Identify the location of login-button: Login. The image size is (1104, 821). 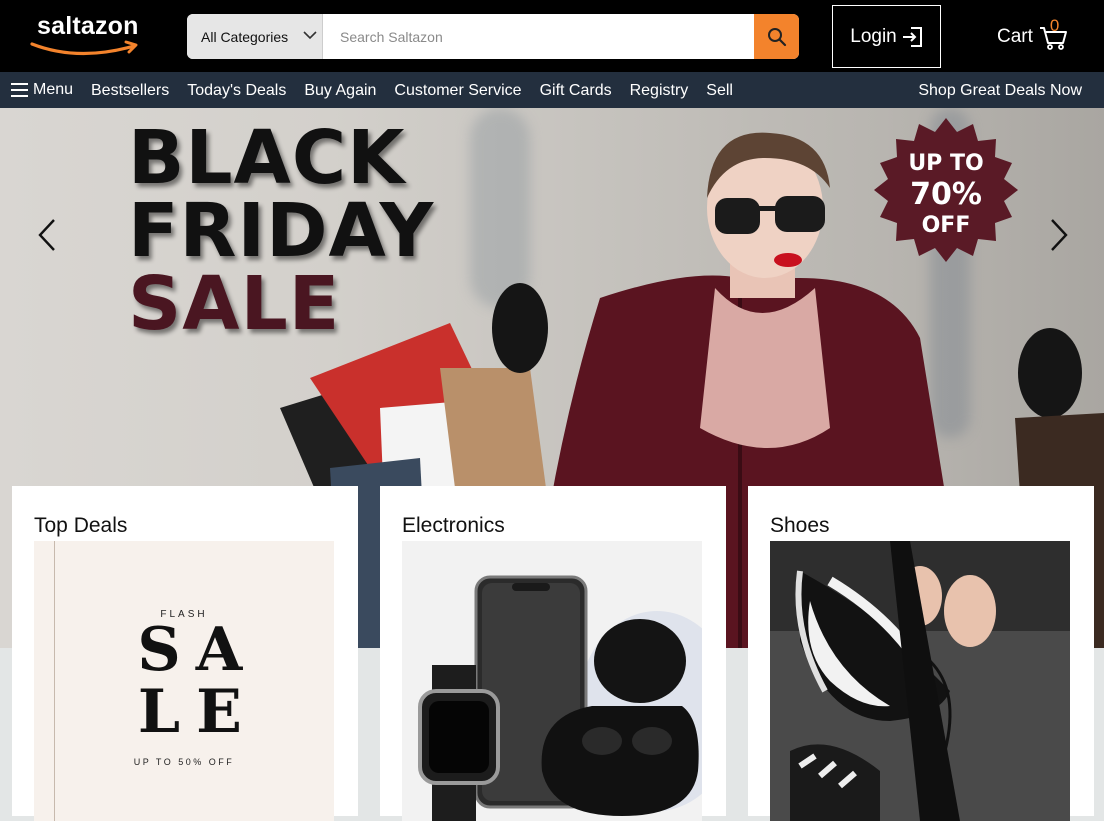
(886, 36).